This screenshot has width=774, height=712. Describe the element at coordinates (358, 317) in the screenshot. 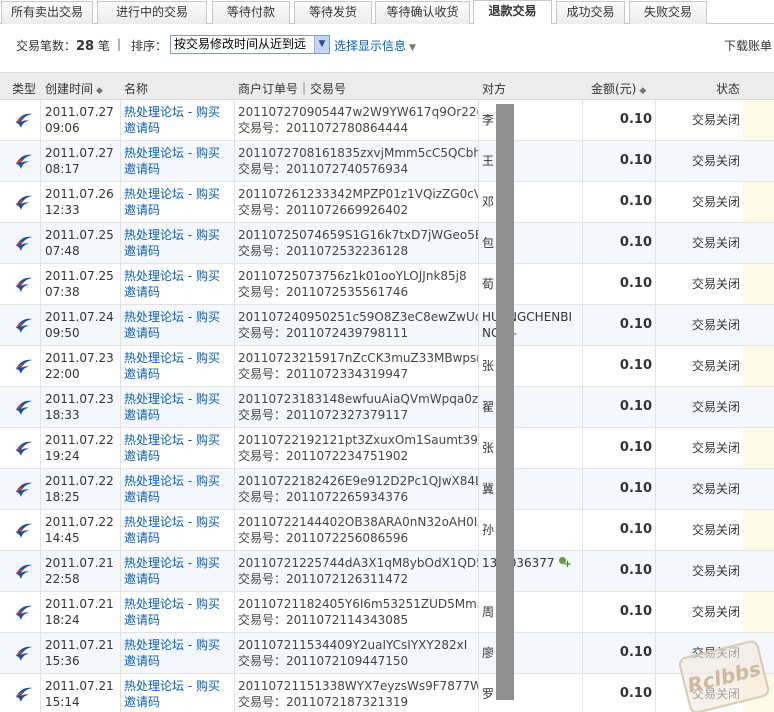

I see `merchant-order-no: 201107240950251c59O8Z3eC8ewZwUcC` at that location.